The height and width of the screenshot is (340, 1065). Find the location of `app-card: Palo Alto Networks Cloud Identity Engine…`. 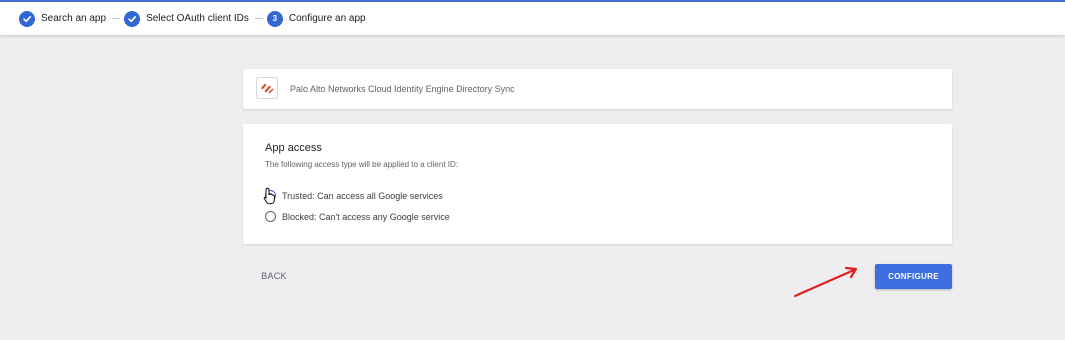

app-card: Palo Alto Networks Cloud Identity Engine… is located at coordinates (597, 89).